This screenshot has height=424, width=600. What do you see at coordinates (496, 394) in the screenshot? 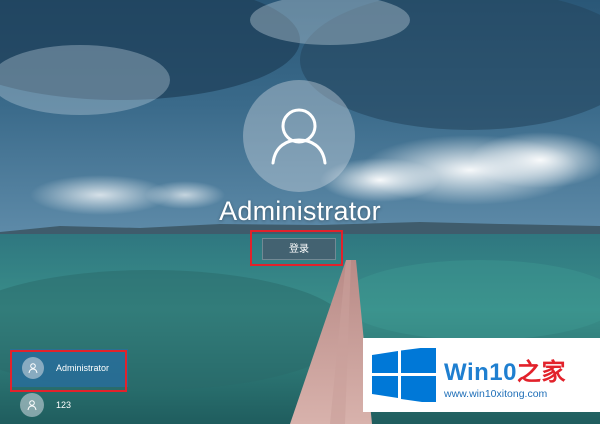
I see `watermark-url: www.win10xitong.com` at bounding box center [496, 394].